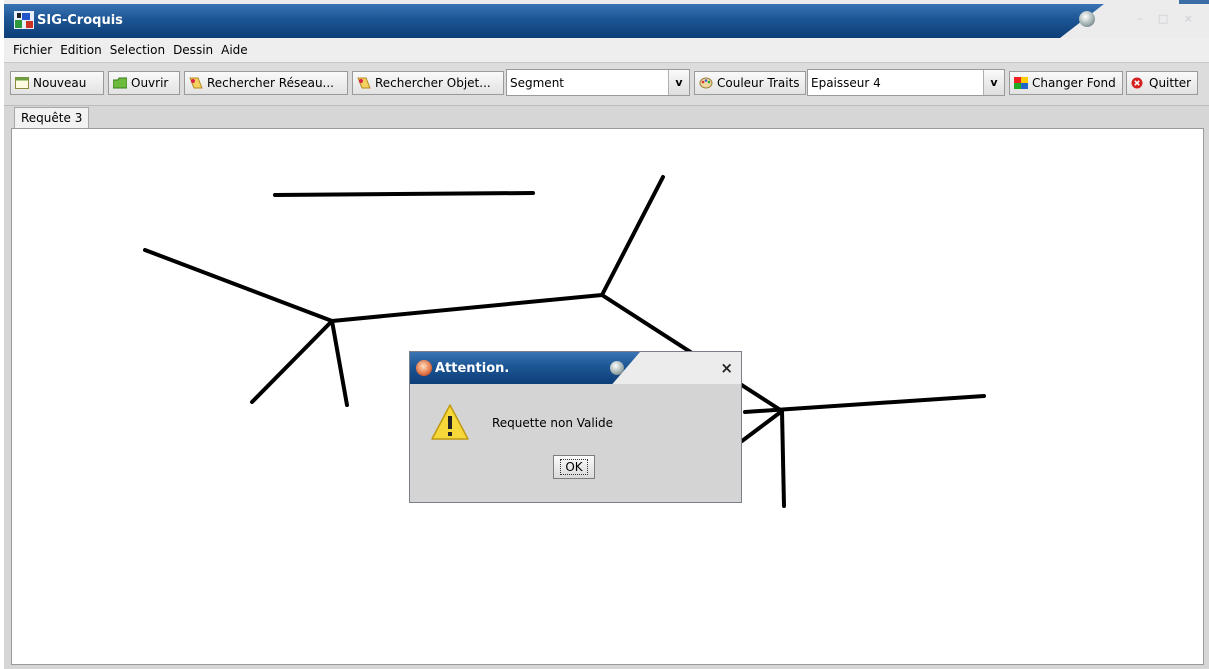 Image resolution: width=1209 pixels, height=669 pixels. Describe the element at coordinates (1194, 2) in the screenshot. I see `title-bar-accent` at that location.